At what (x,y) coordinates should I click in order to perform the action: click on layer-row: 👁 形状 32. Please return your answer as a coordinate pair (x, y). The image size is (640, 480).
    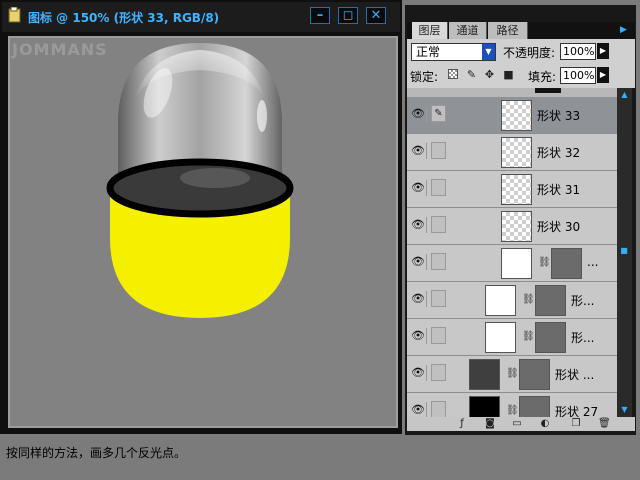
    Looking at the image, I should click on (512, 152).